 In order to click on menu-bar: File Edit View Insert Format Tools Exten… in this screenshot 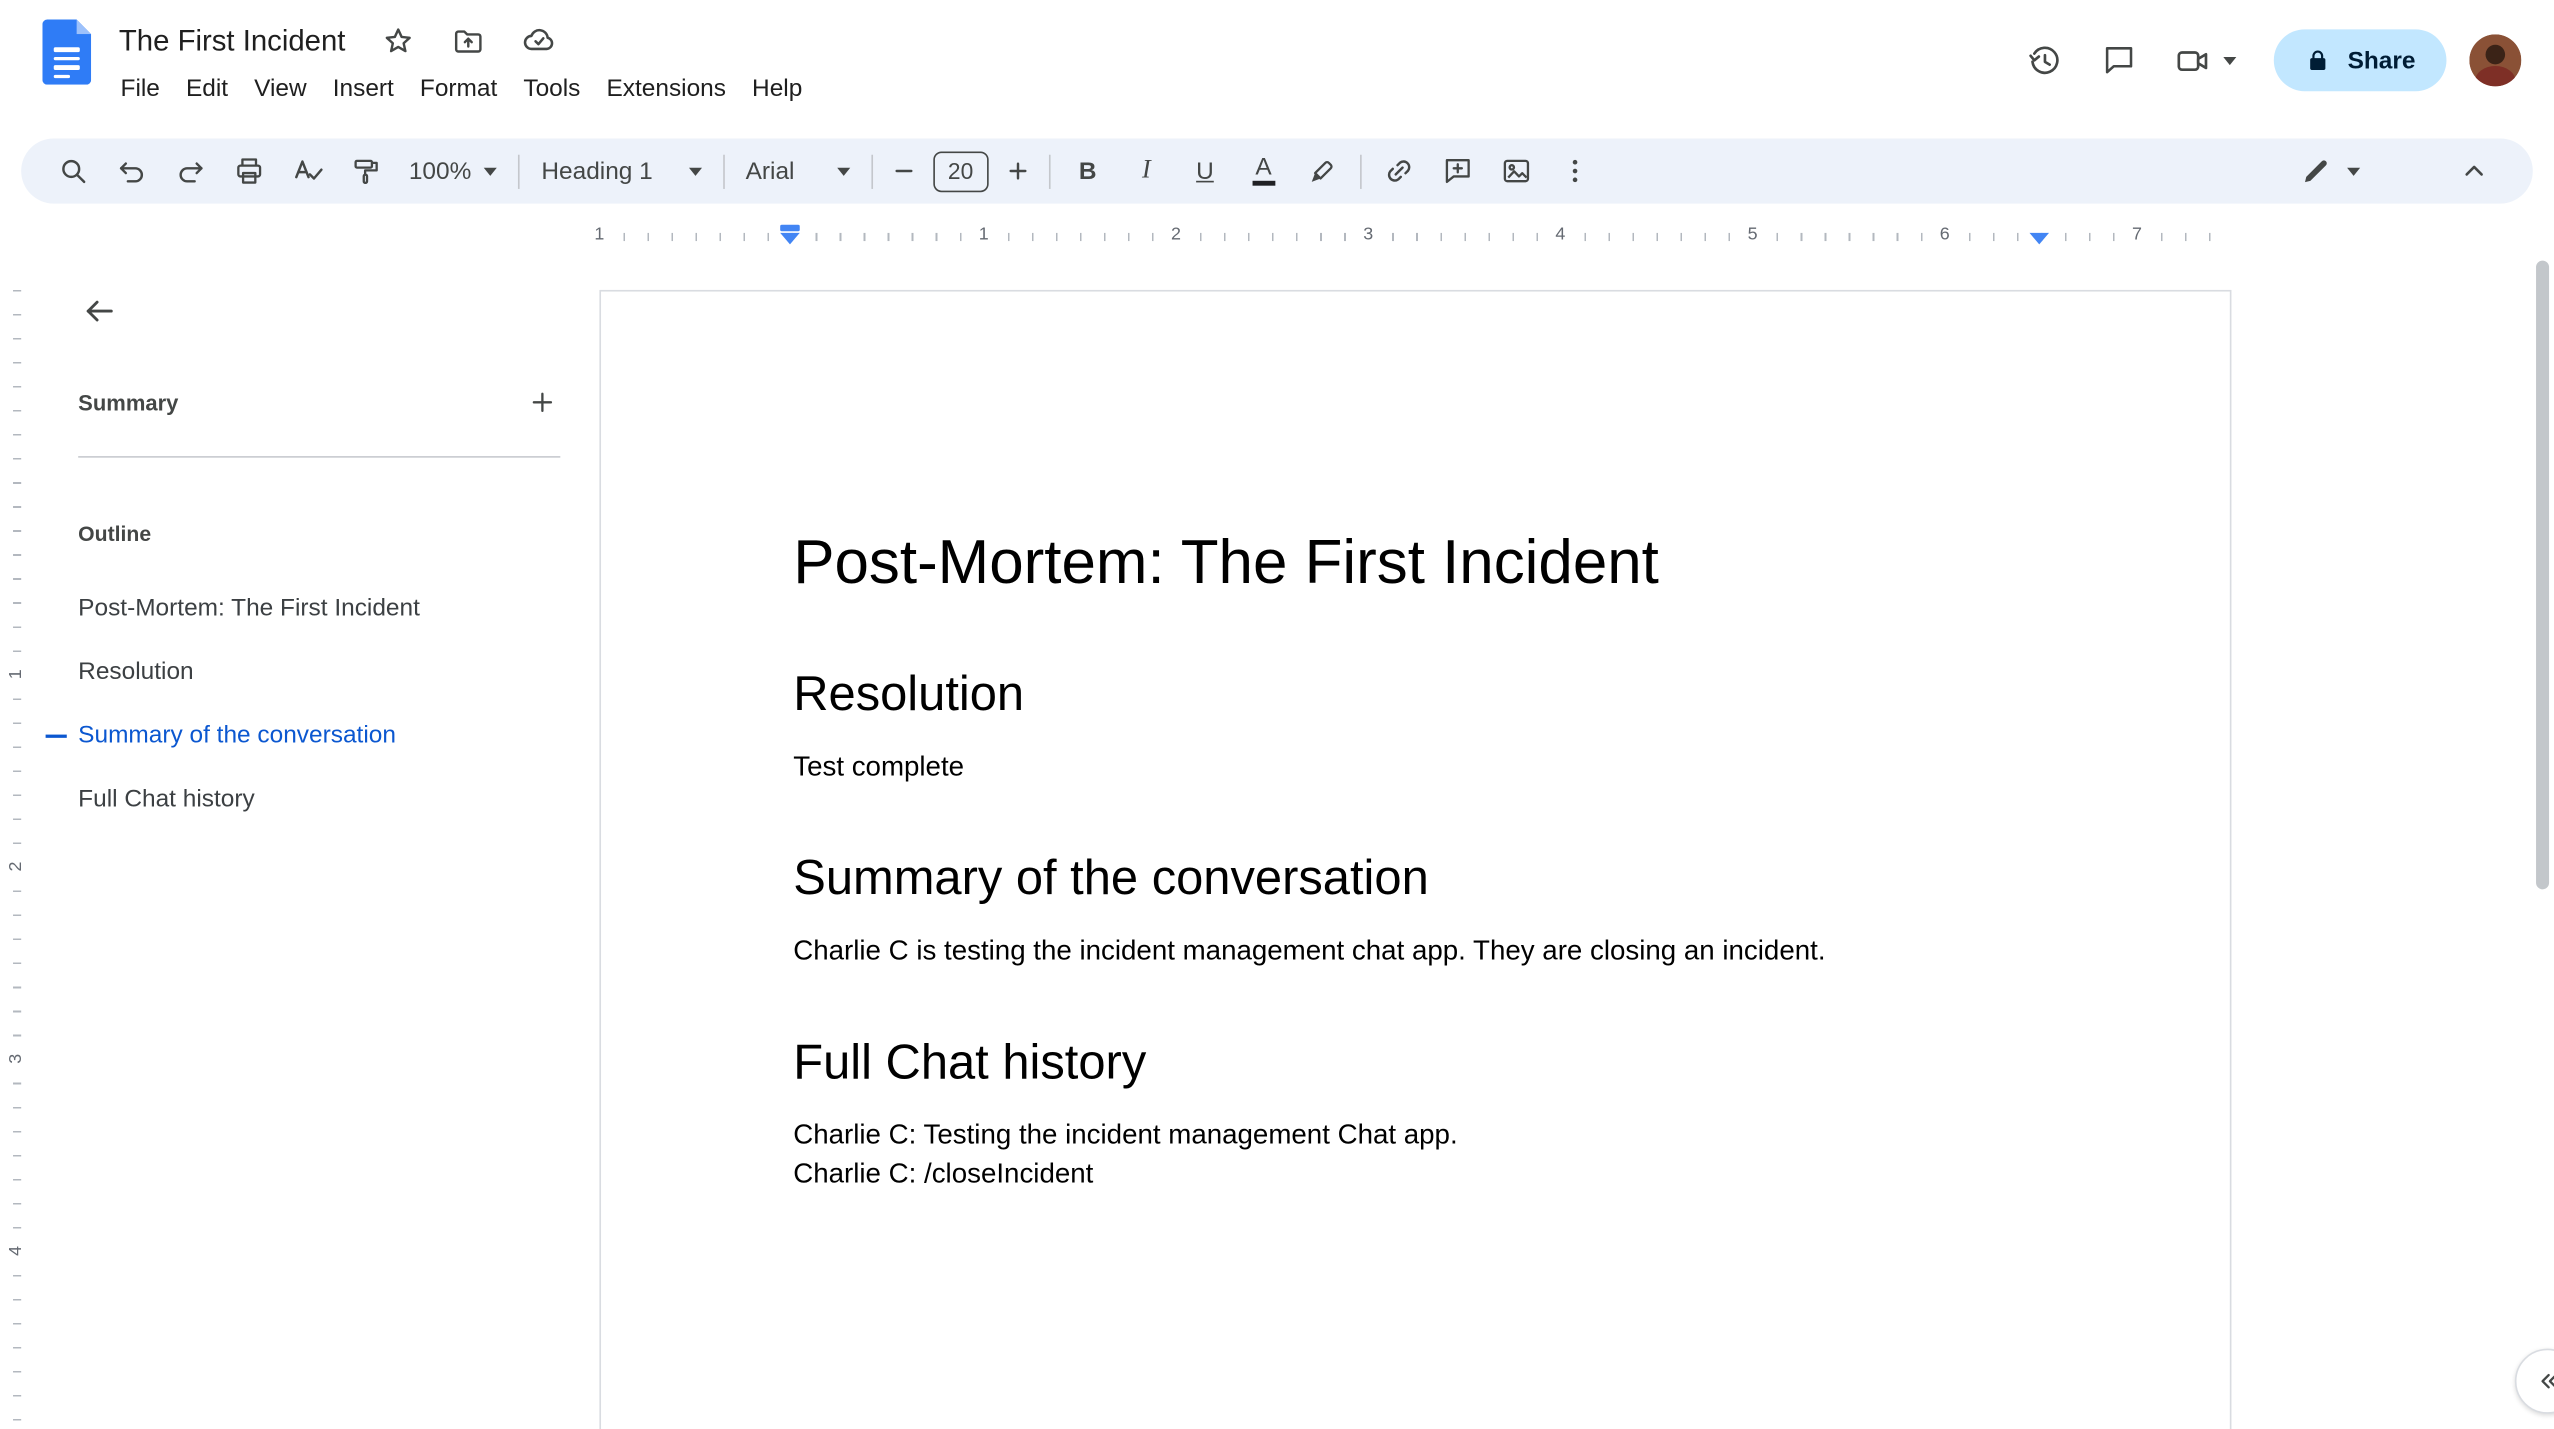, I will do `click(462, 89)`.